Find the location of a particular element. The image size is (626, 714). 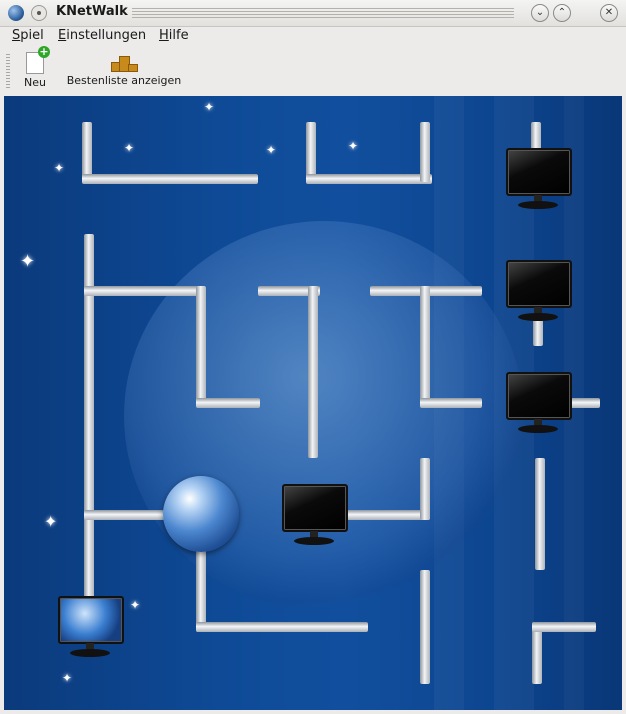

menu-bar: Spiel Einstellungen Hilfe is located at coordinates (313, 37).